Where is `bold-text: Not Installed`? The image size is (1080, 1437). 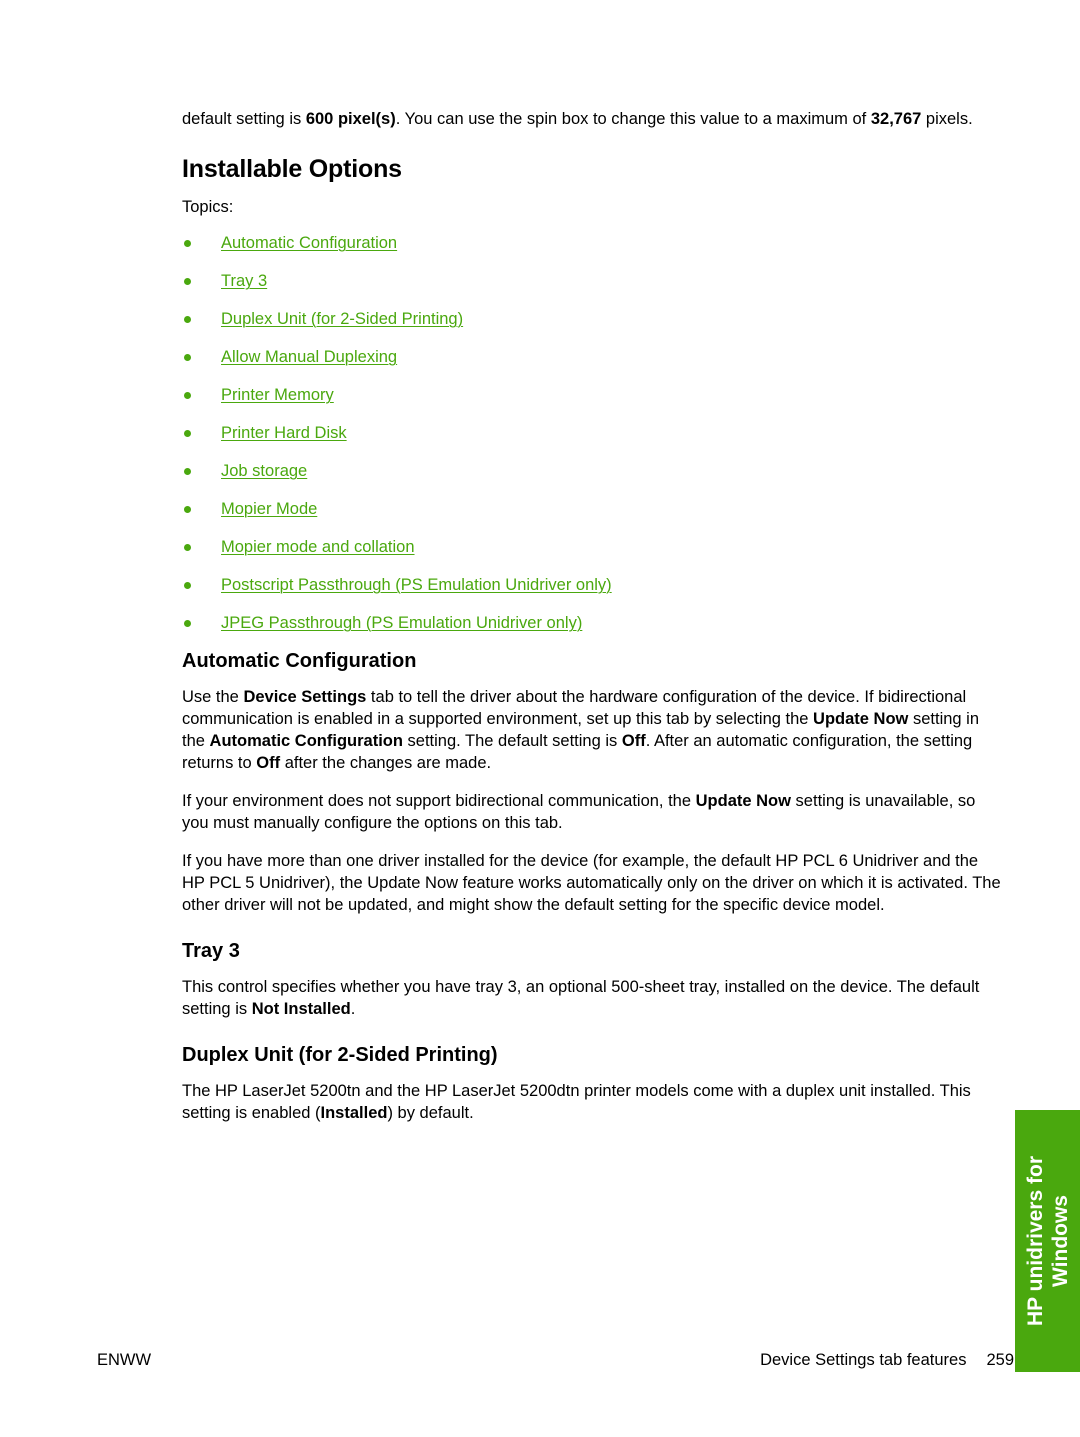 bold-text: Not Installed is located at coordinates (301, 1009).